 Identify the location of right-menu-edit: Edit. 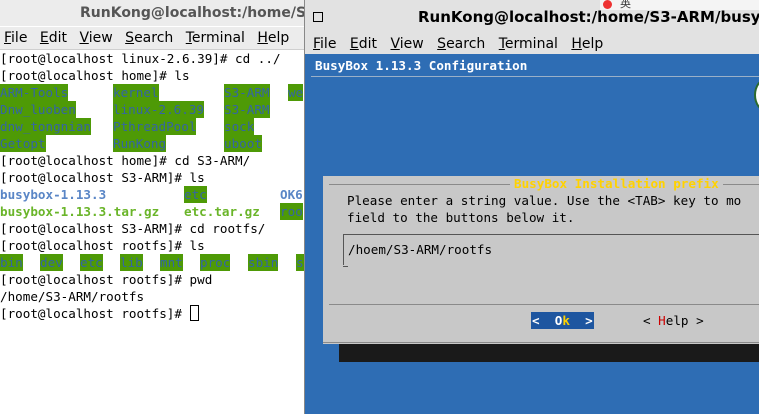
(359, 44).